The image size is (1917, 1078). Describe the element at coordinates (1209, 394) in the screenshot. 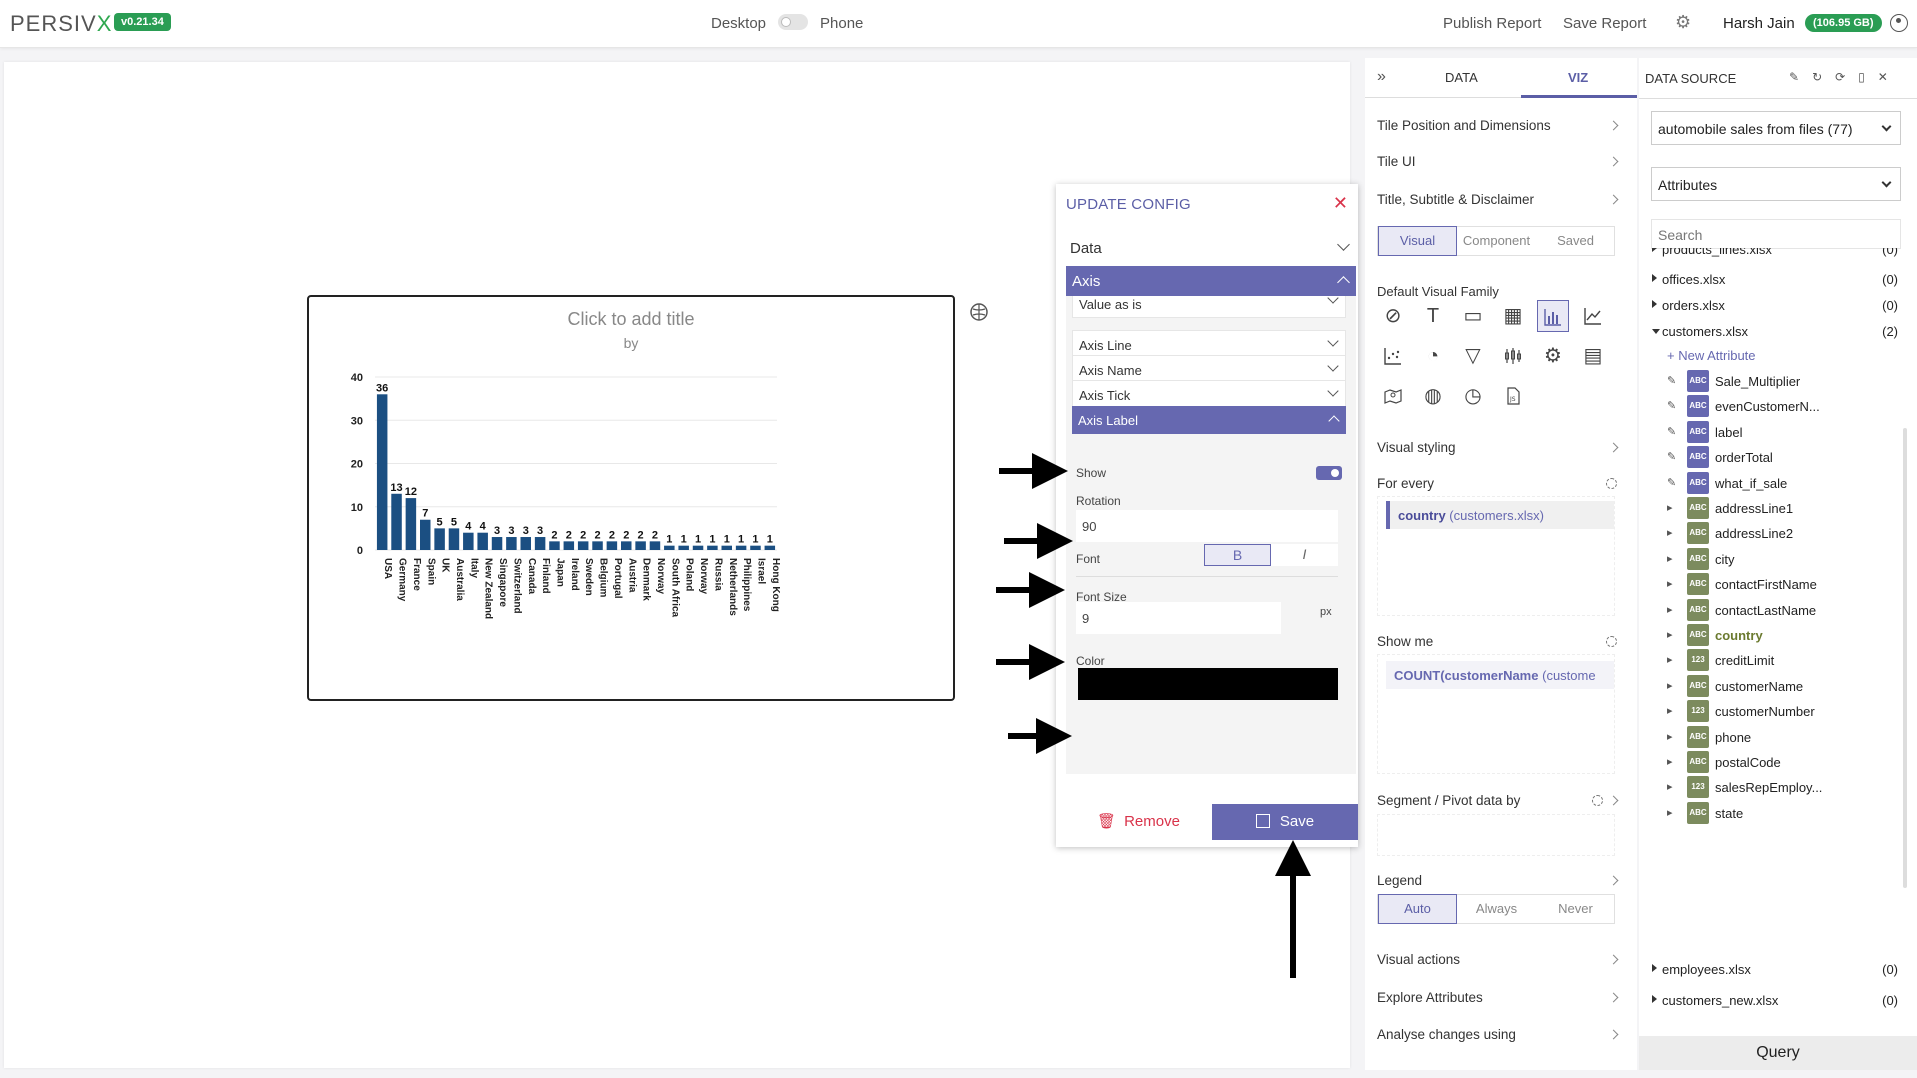

I see `axis-tick-toggle: Axis Tick` at that location.